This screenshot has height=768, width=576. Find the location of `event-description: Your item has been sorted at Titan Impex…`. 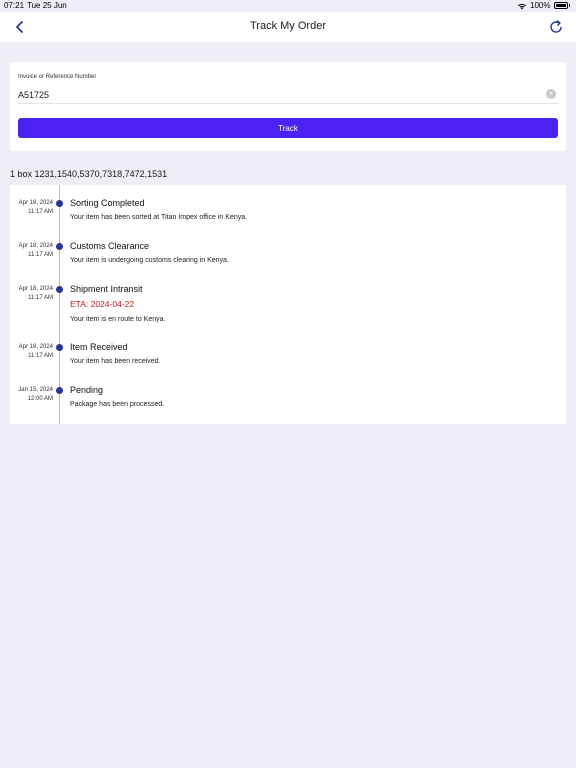

event-description: Your item has been sorted at Titan Impex… is located at coordinates (159, 217).